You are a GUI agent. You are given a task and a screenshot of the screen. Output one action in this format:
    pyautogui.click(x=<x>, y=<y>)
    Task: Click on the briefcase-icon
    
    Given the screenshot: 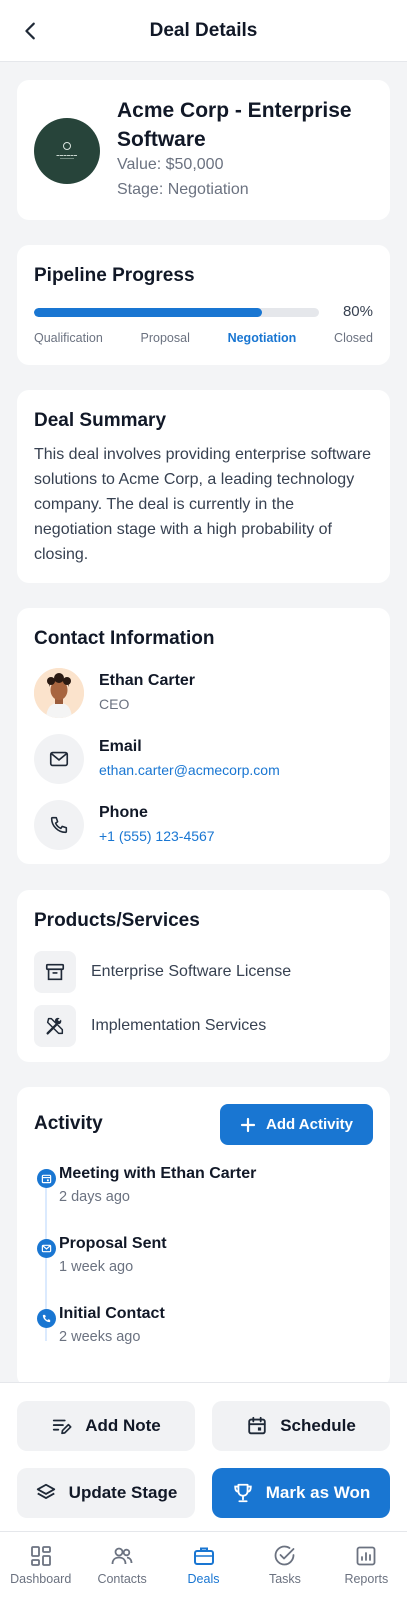 What is the action you would take?
    pyautogui.click(x=203, y=1556)
    